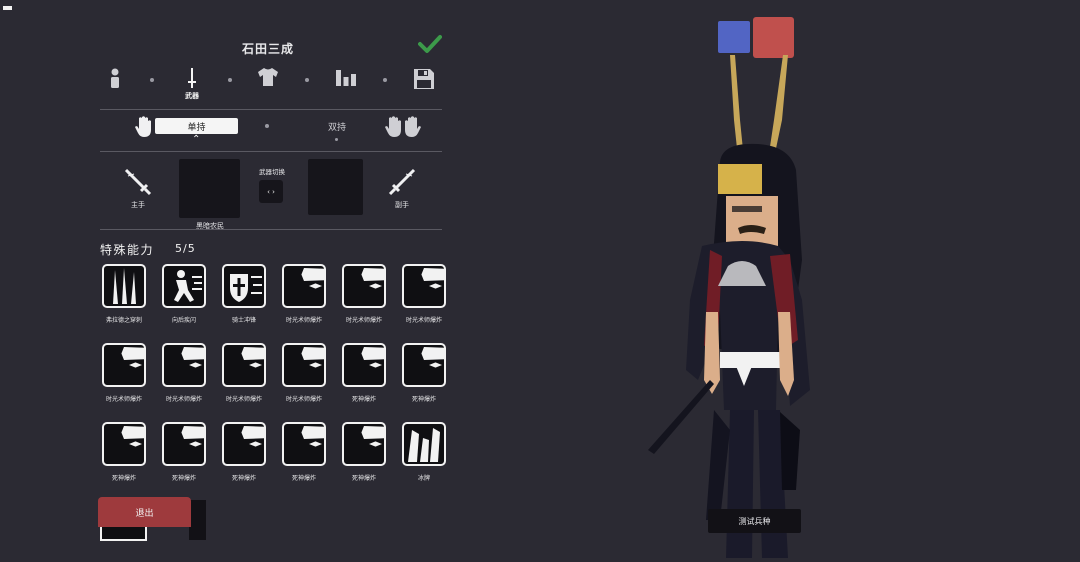  I want to click on dual-hold-indicator-dot, so click(336, 139).